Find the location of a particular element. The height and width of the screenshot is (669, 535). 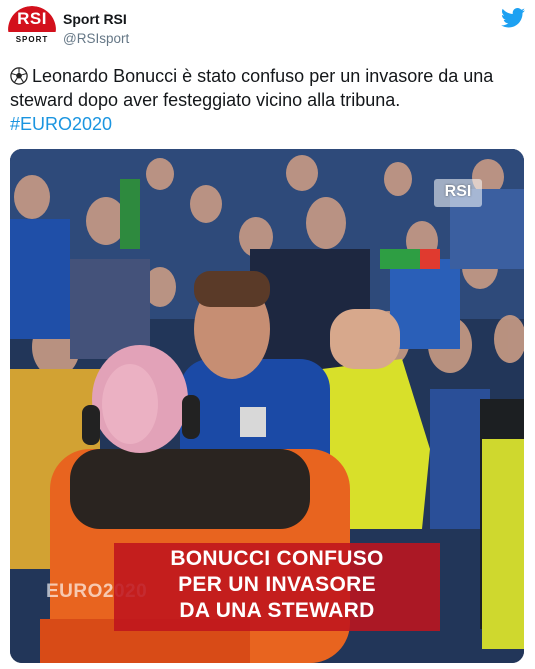

caption-line: PER UN INVASORE is located at coordinates (277, 584).